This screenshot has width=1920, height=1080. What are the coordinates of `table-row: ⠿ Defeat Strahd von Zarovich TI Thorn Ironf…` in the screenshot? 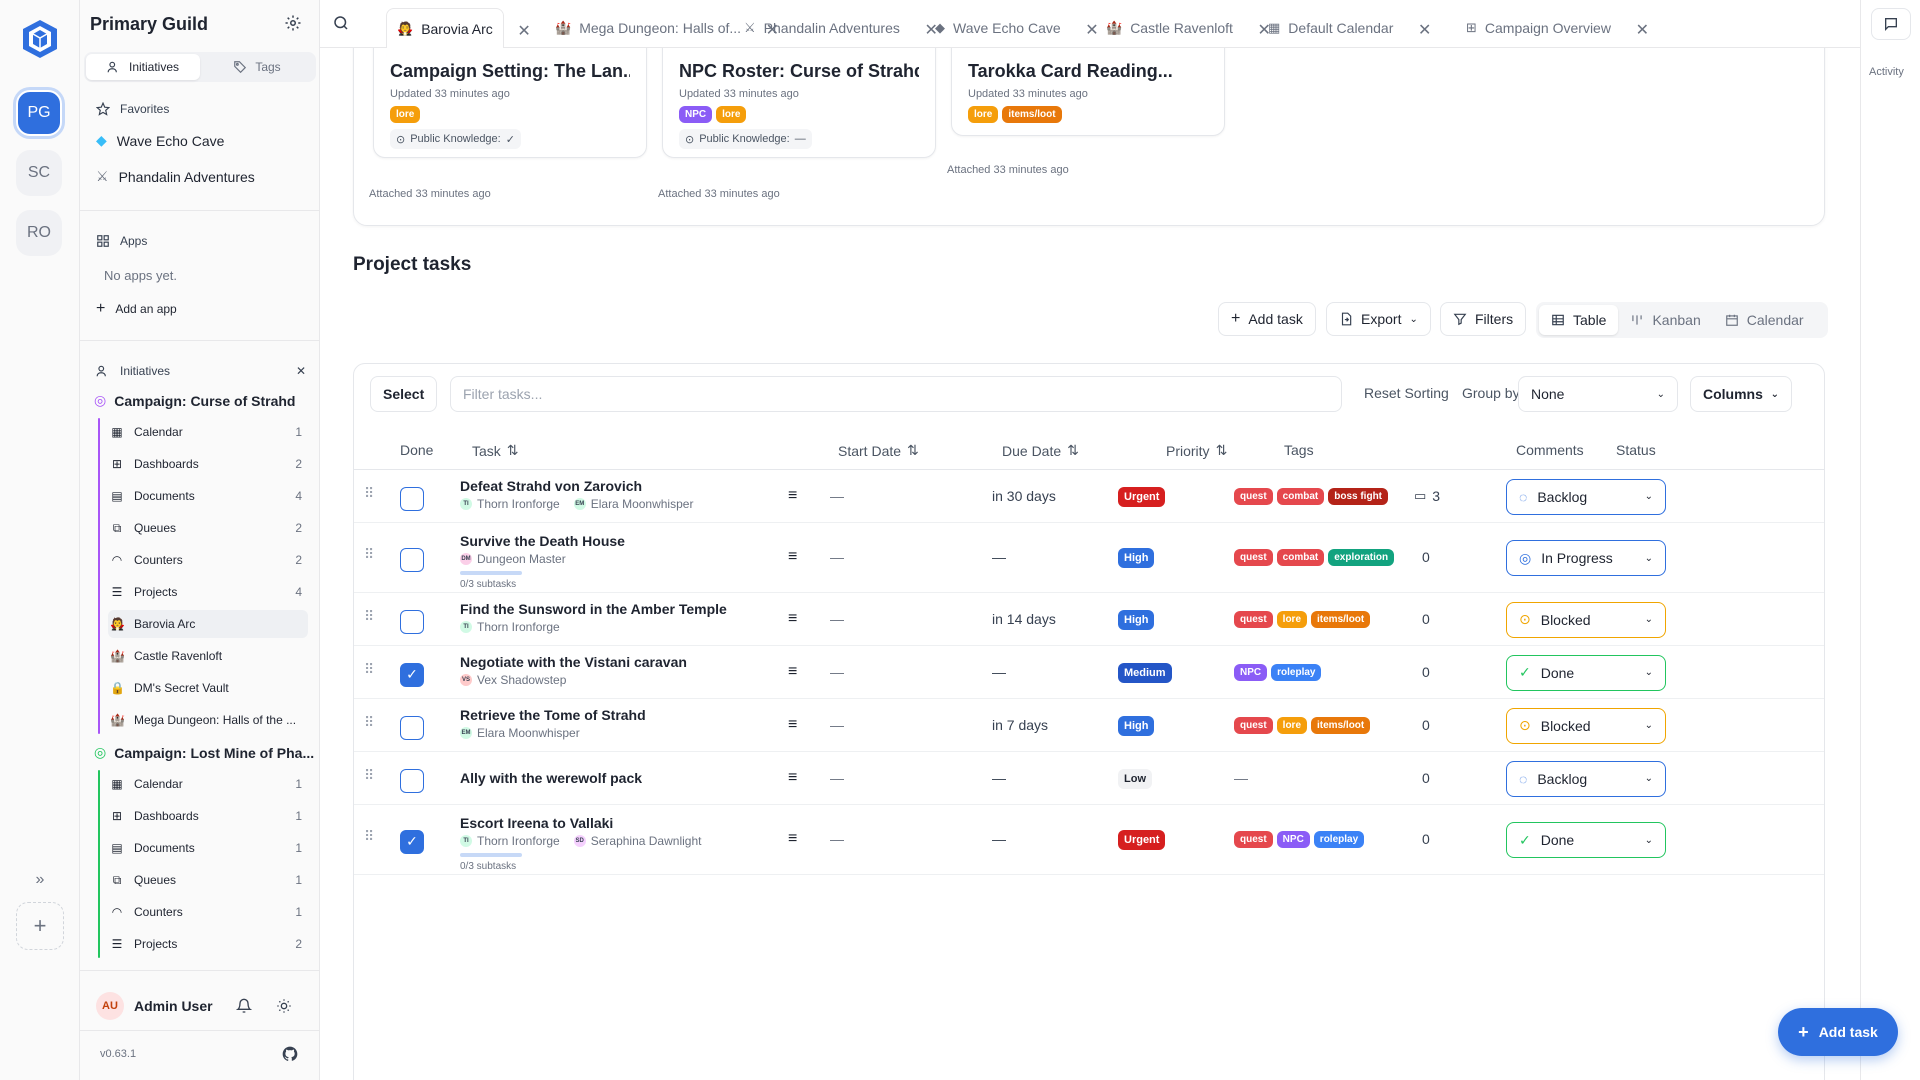 It's located at (1089, 496).